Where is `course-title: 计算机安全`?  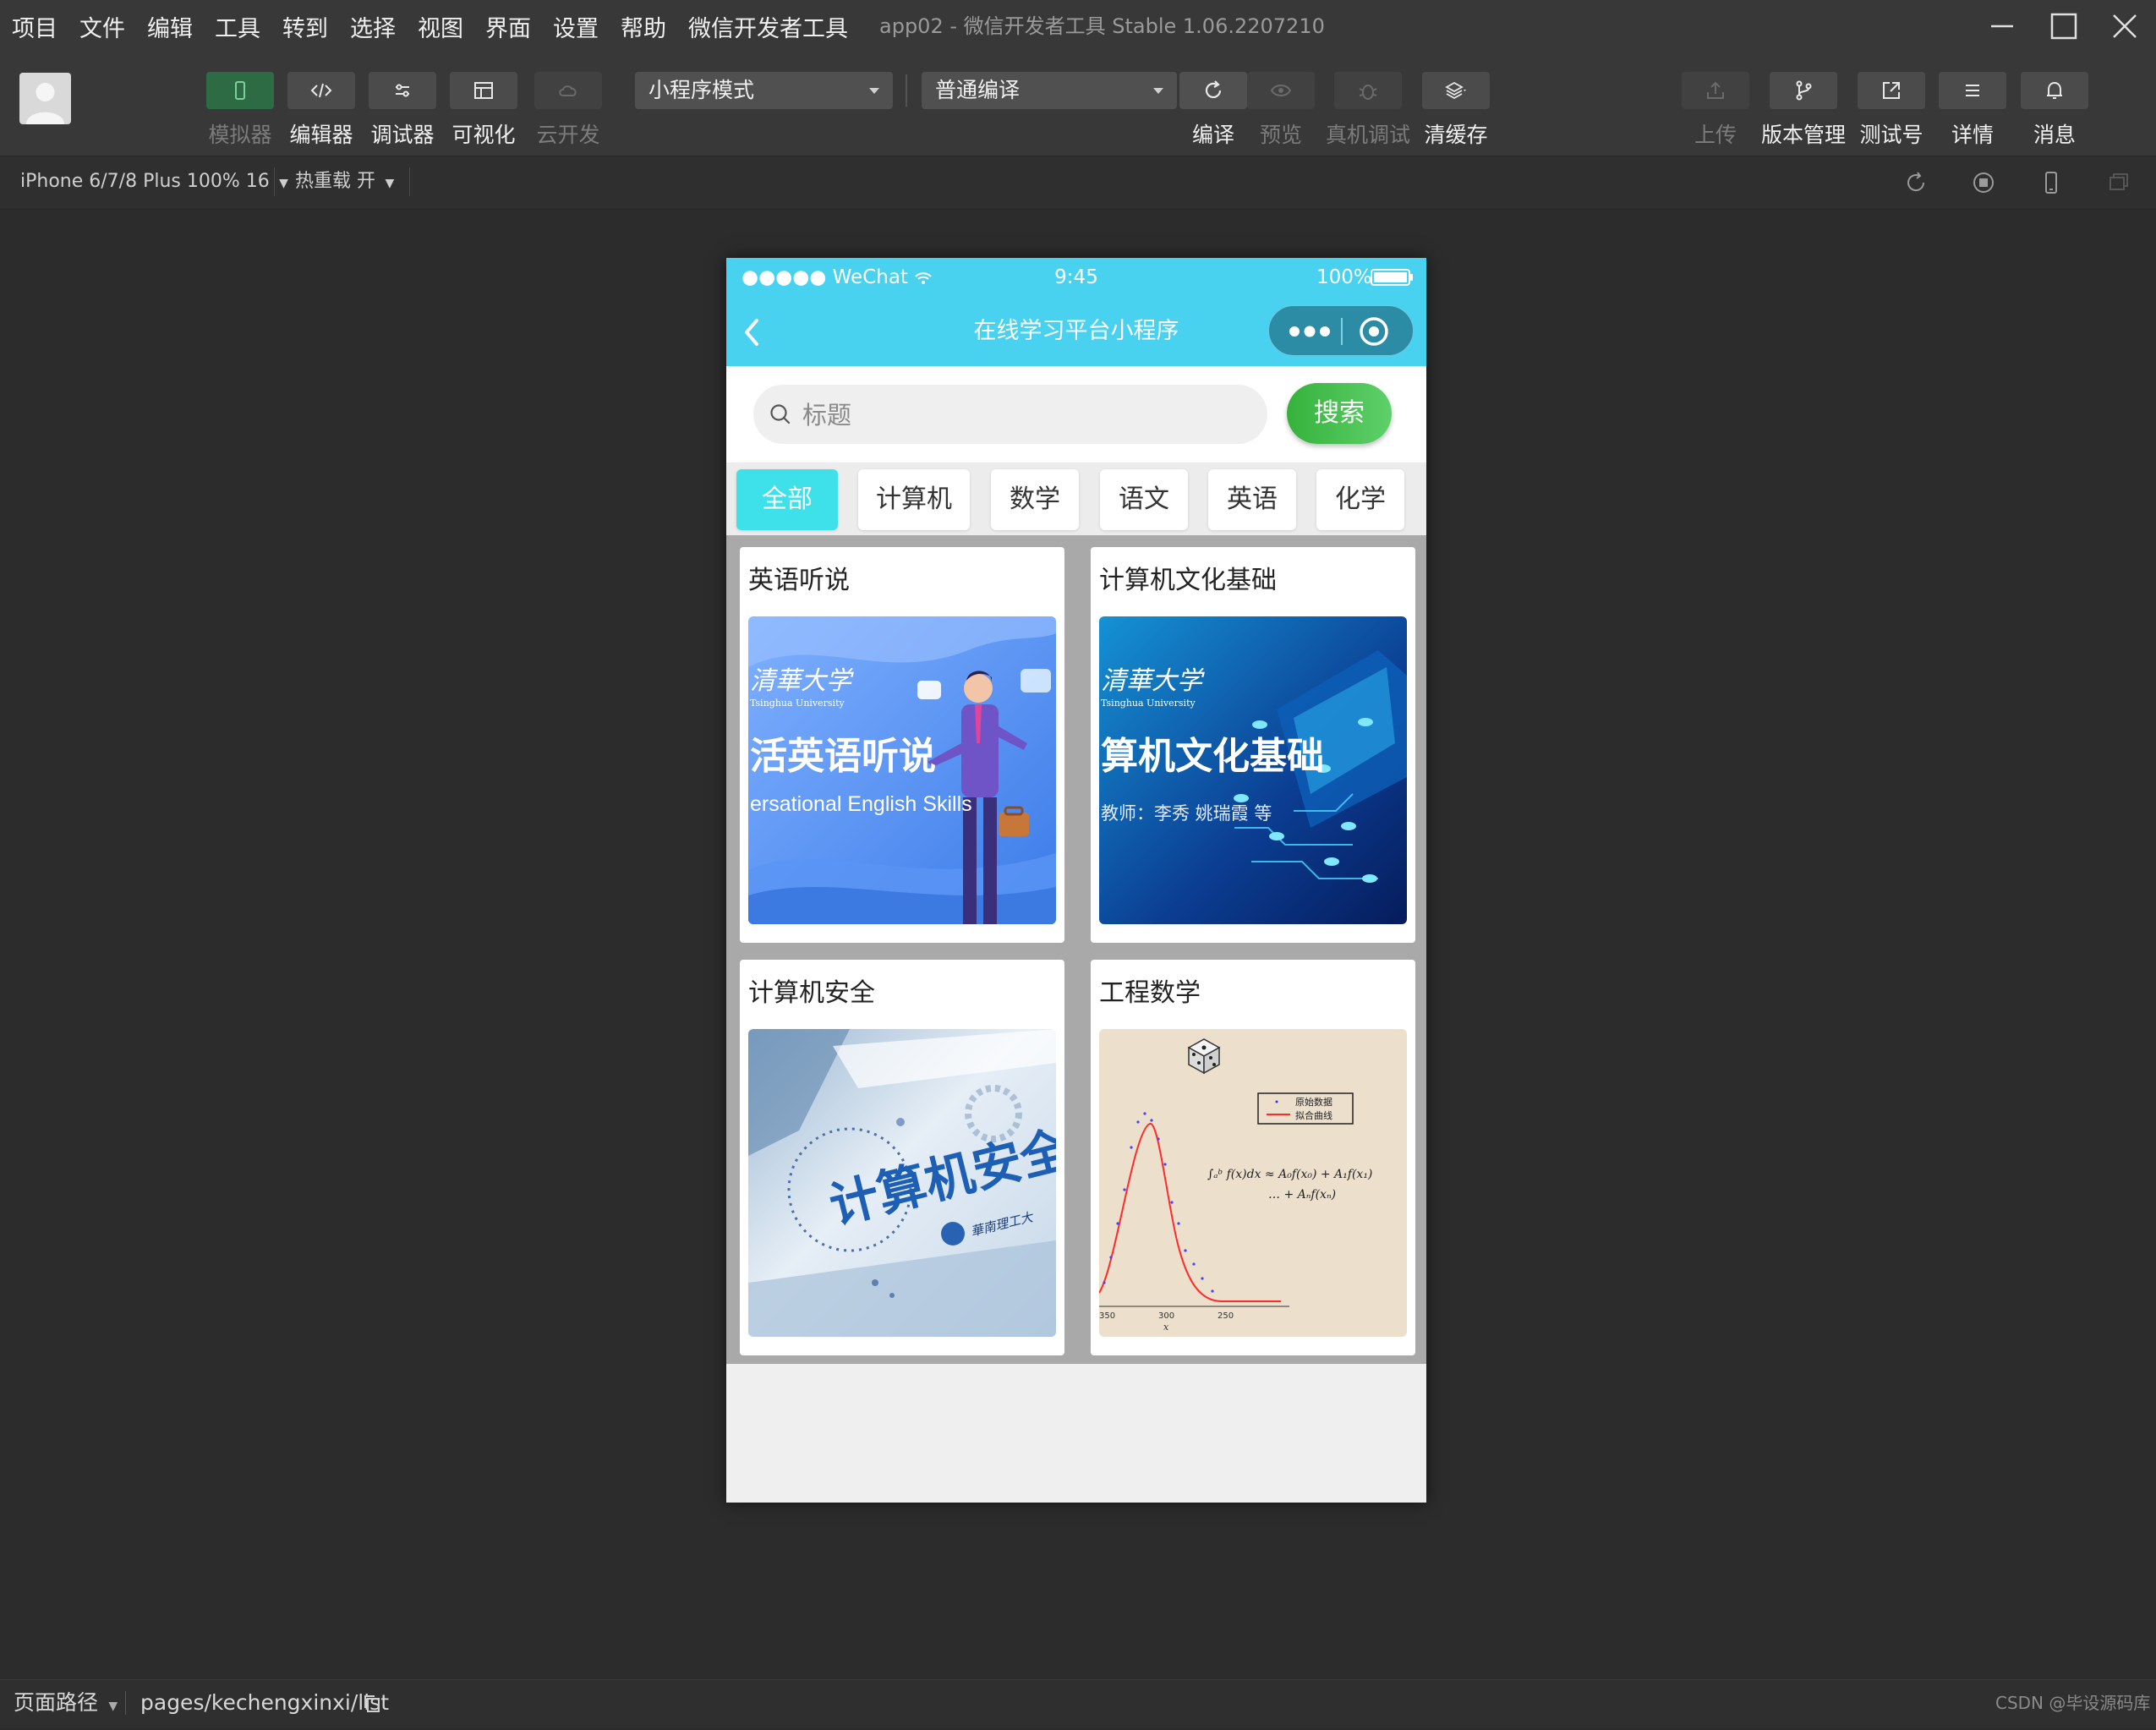
course-title: 计算机安全 is located at coordinates (811, 993).